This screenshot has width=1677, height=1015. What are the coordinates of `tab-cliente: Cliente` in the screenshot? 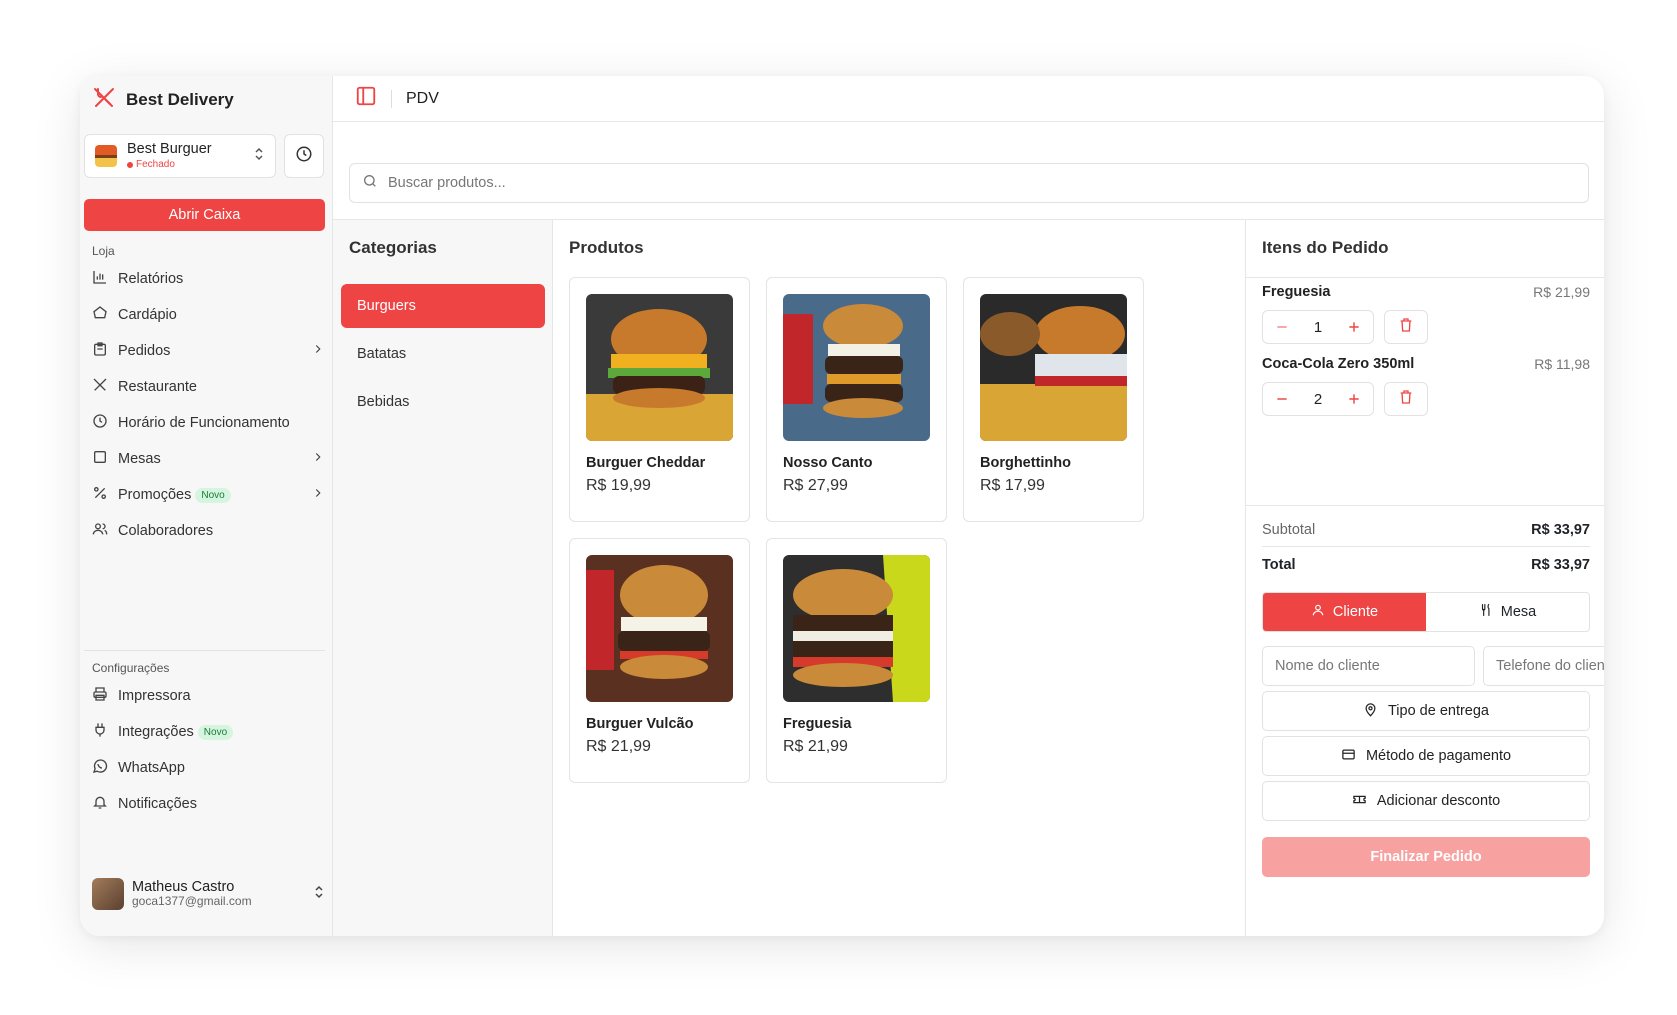 It's located at (1344, 612).